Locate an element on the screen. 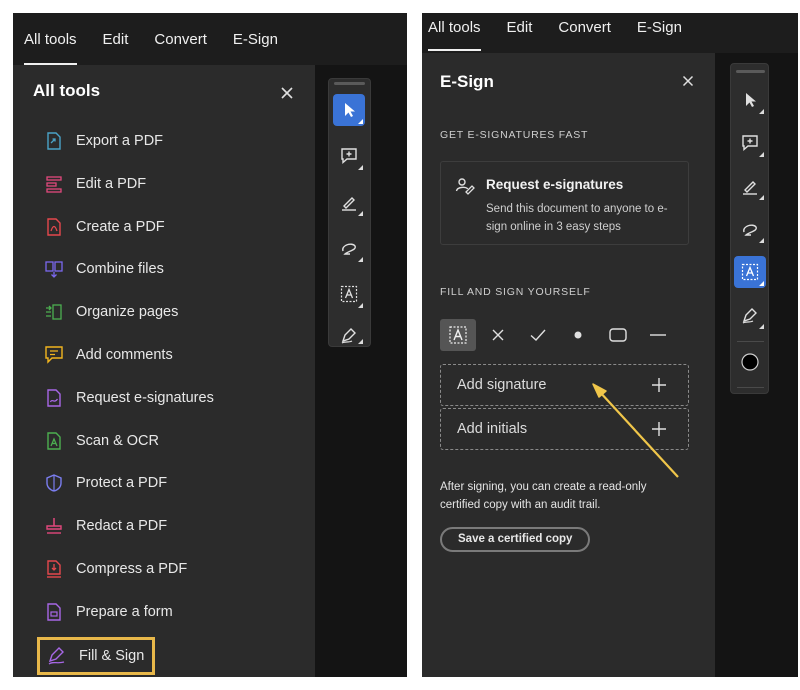 The image size is (800, 690). tool-item-combine-files: Combine files is located at coordinates (103, 269).